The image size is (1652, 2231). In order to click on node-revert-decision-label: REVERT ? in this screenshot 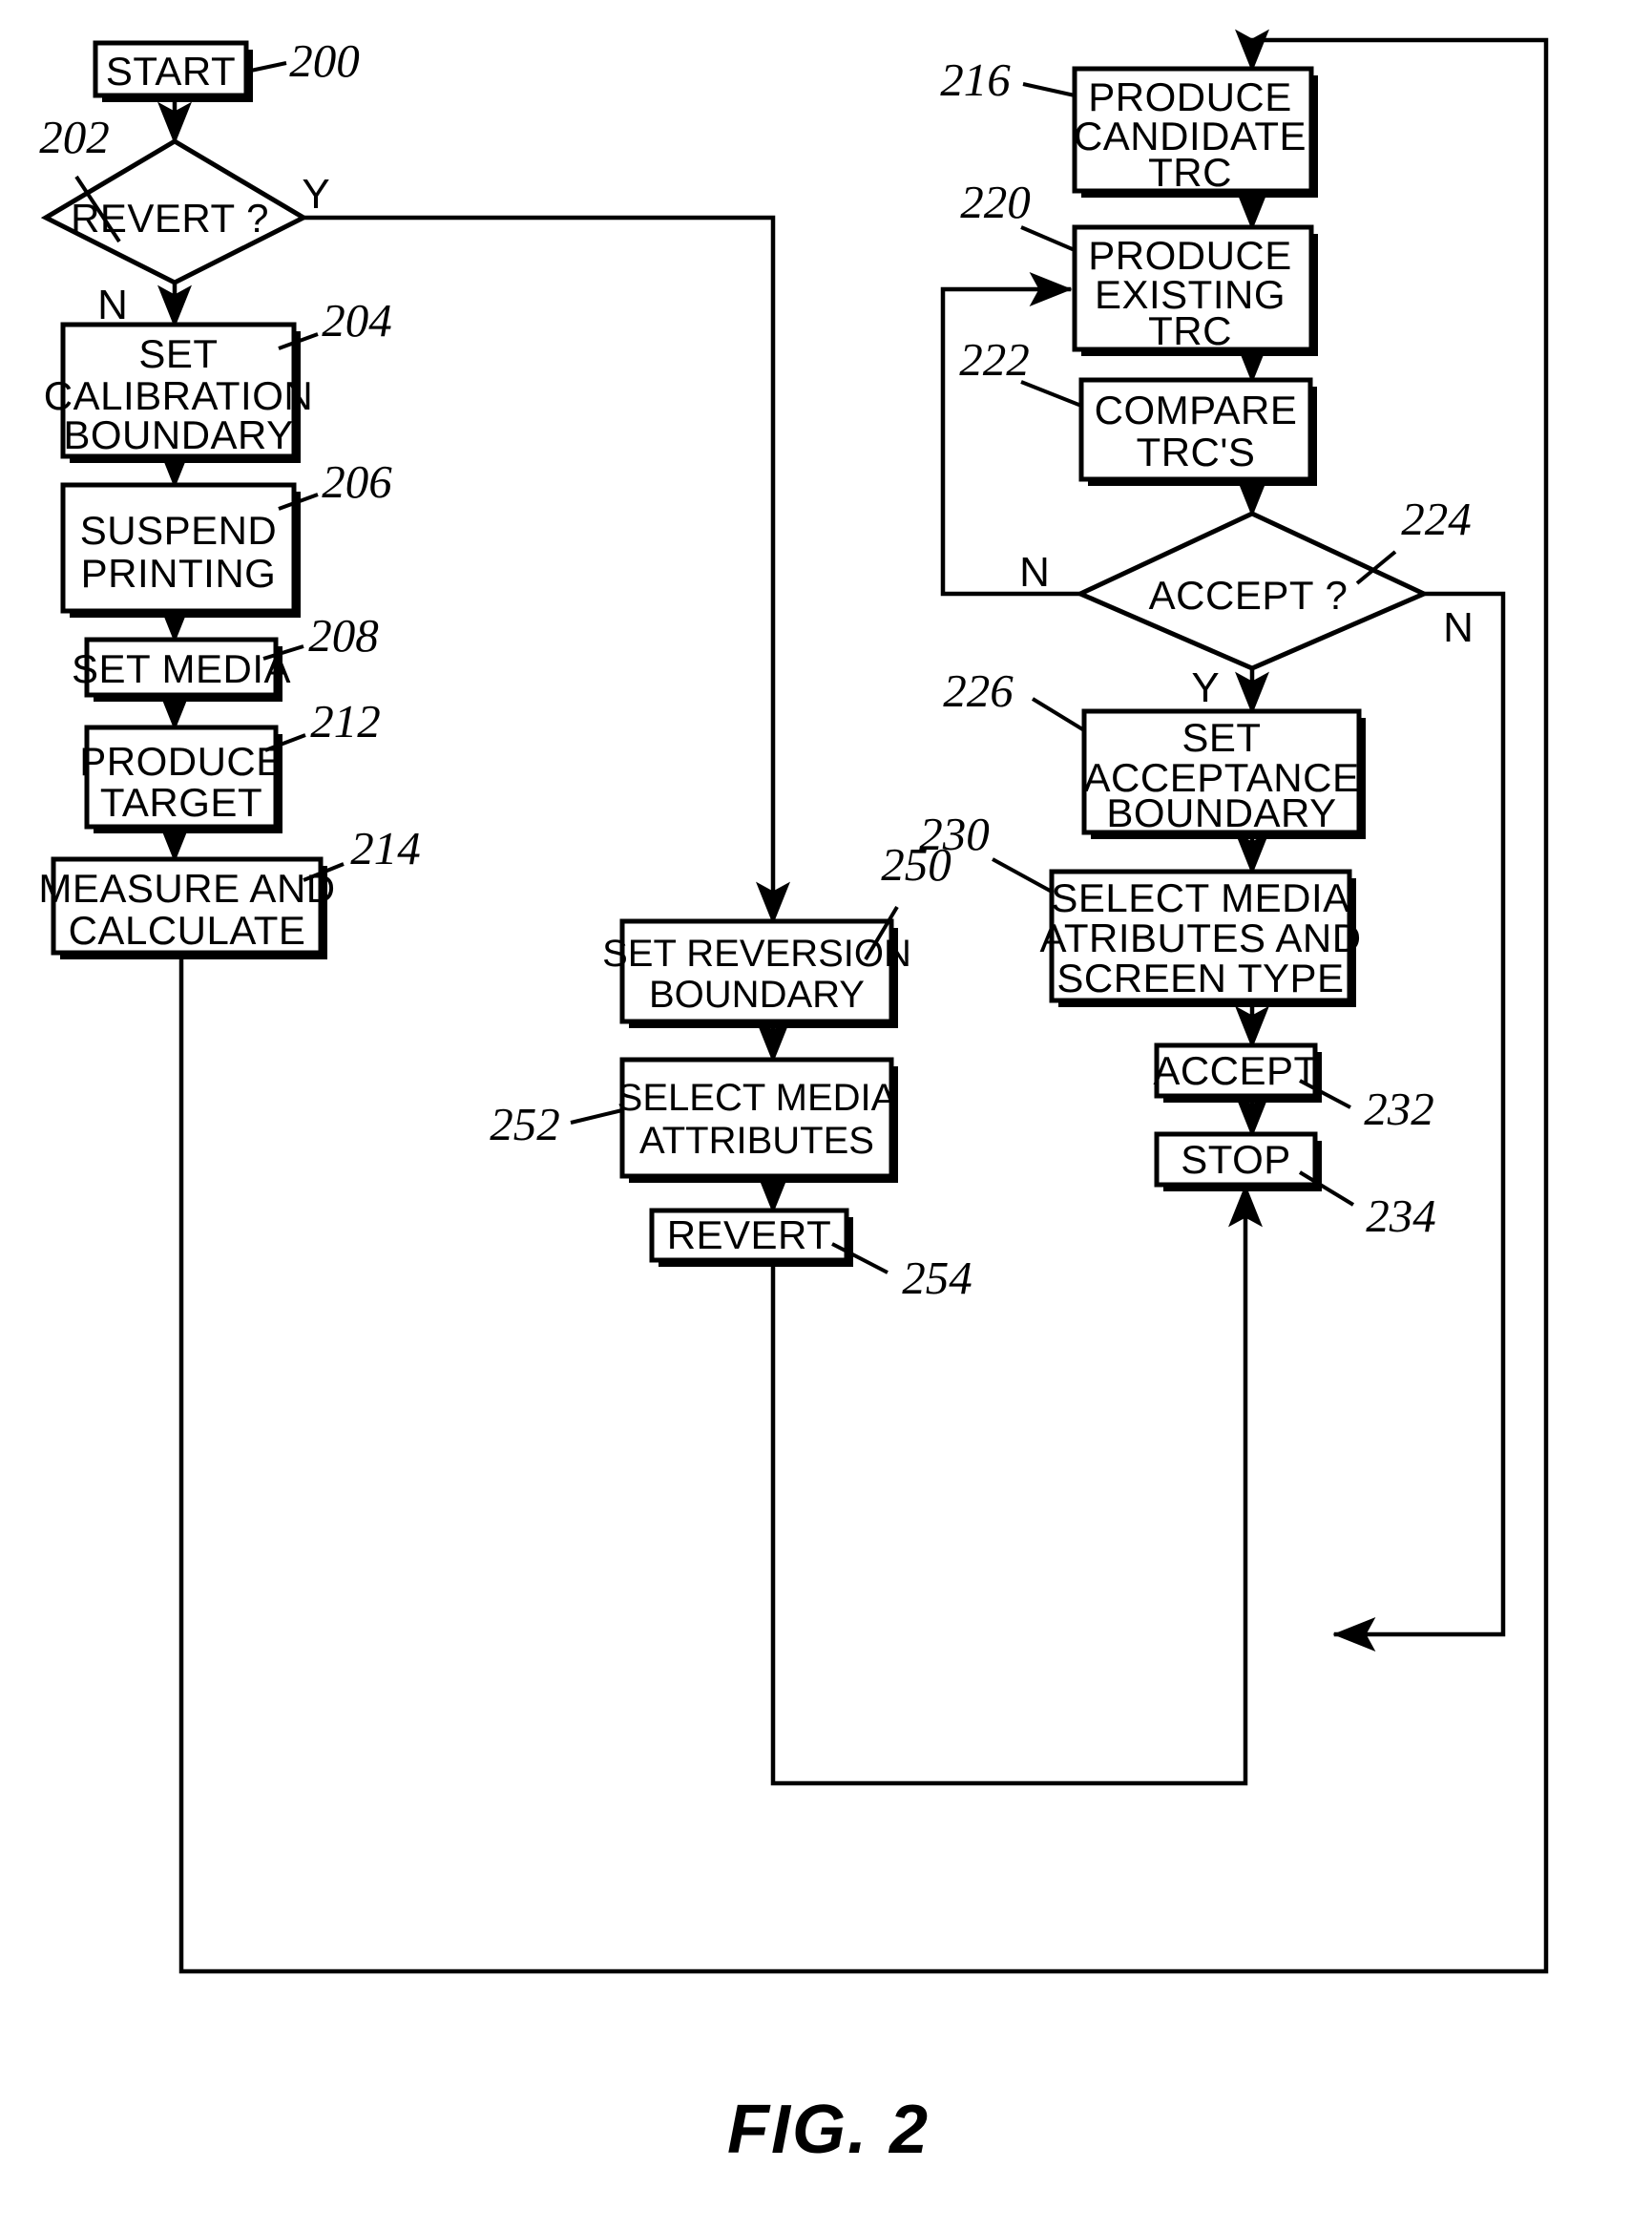, I will do `click(170, 218)`.